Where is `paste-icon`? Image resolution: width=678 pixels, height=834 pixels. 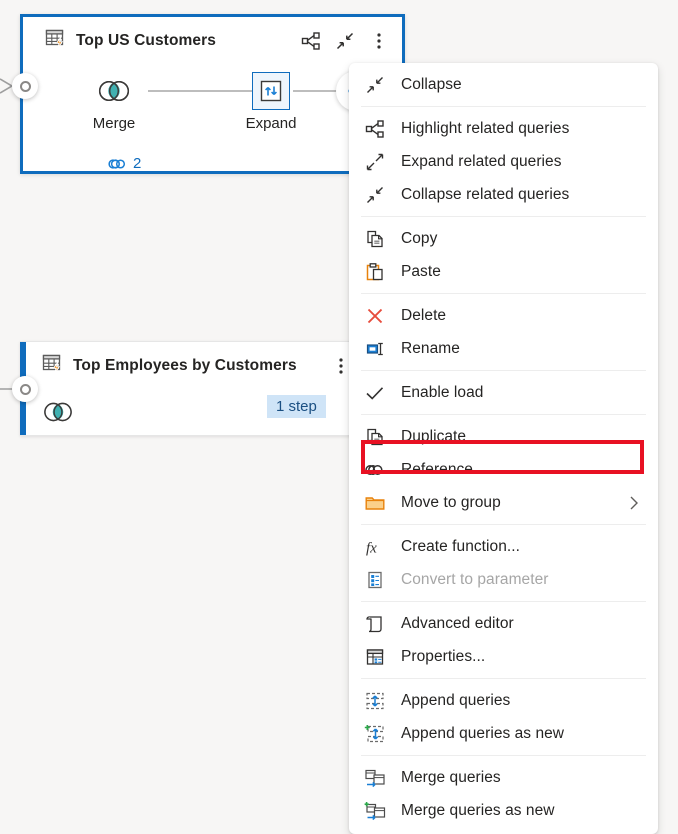 paste-icon is located at coordinates (375, 272).